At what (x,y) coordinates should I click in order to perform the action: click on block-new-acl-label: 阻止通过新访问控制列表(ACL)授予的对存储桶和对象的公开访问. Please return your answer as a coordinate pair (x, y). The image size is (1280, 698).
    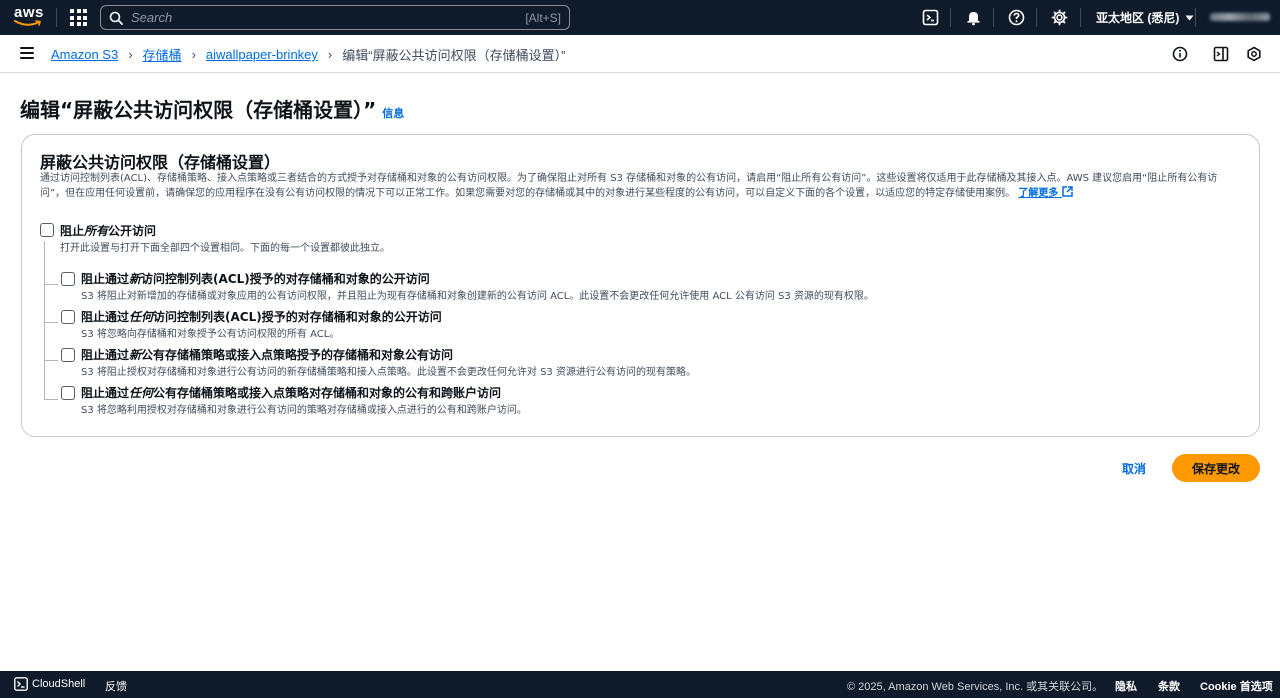
    Looking at the image, I should click on (255, 278).